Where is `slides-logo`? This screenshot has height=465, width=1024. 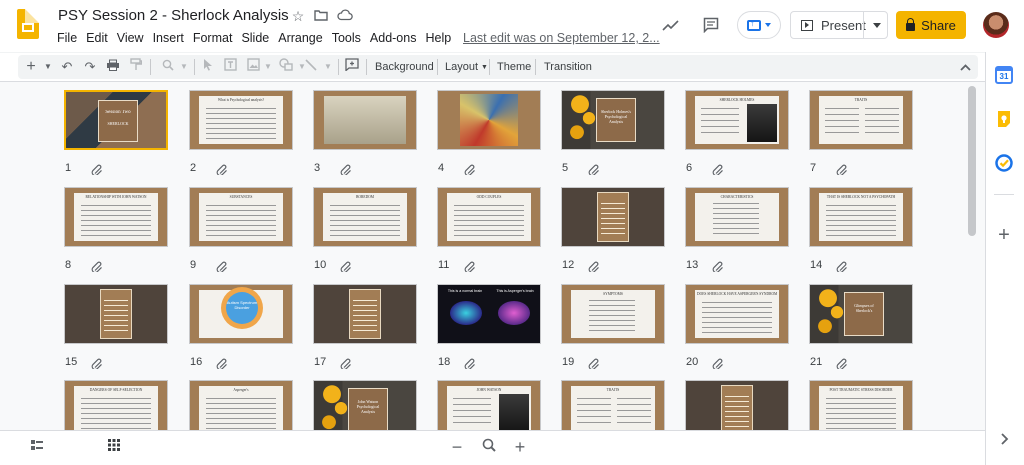
slides-logo is located at coordinates (28, 24).